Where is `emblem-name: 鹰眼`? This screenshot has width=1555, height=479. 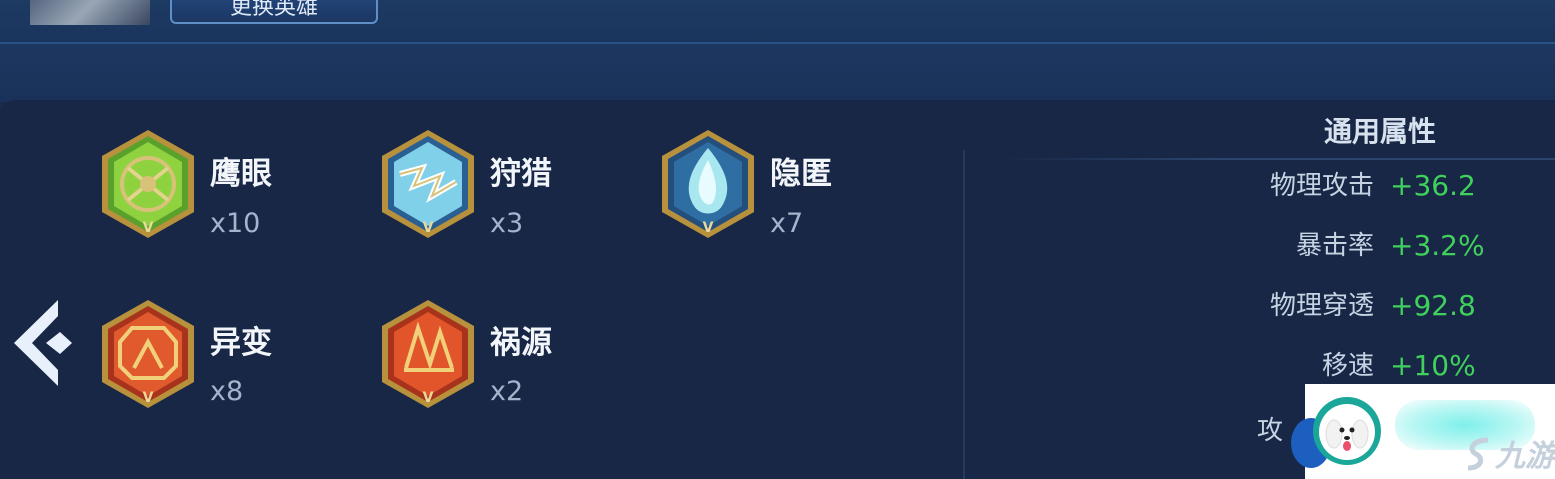
emblem-name: 鹰眼 is located at coordinates (241, 174).